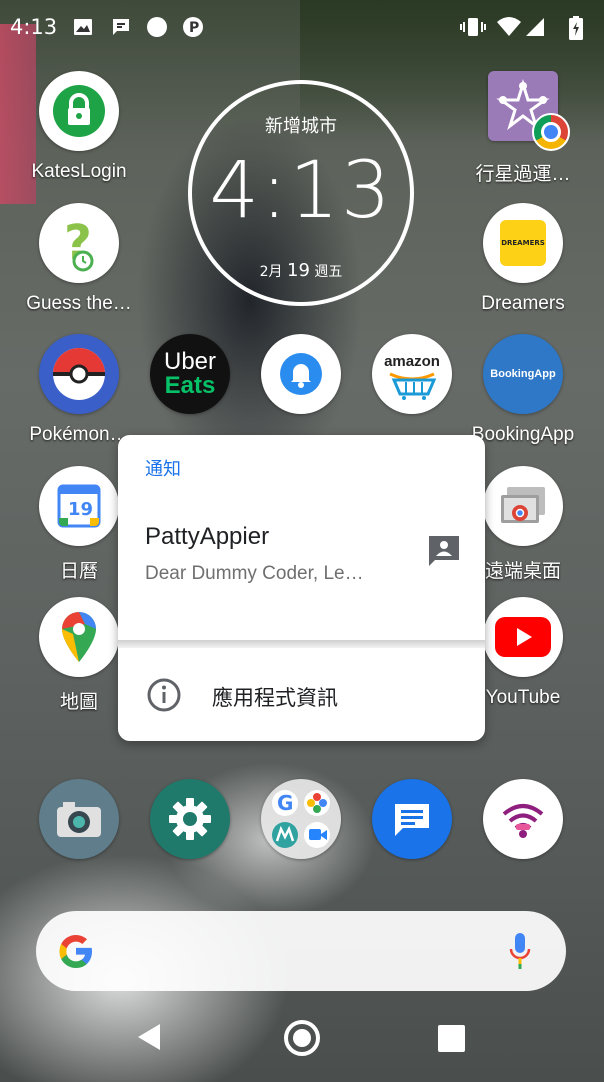 This screenshot has height=1082, width=604. I want to click on wifi-app-icon, so click(523, 819).